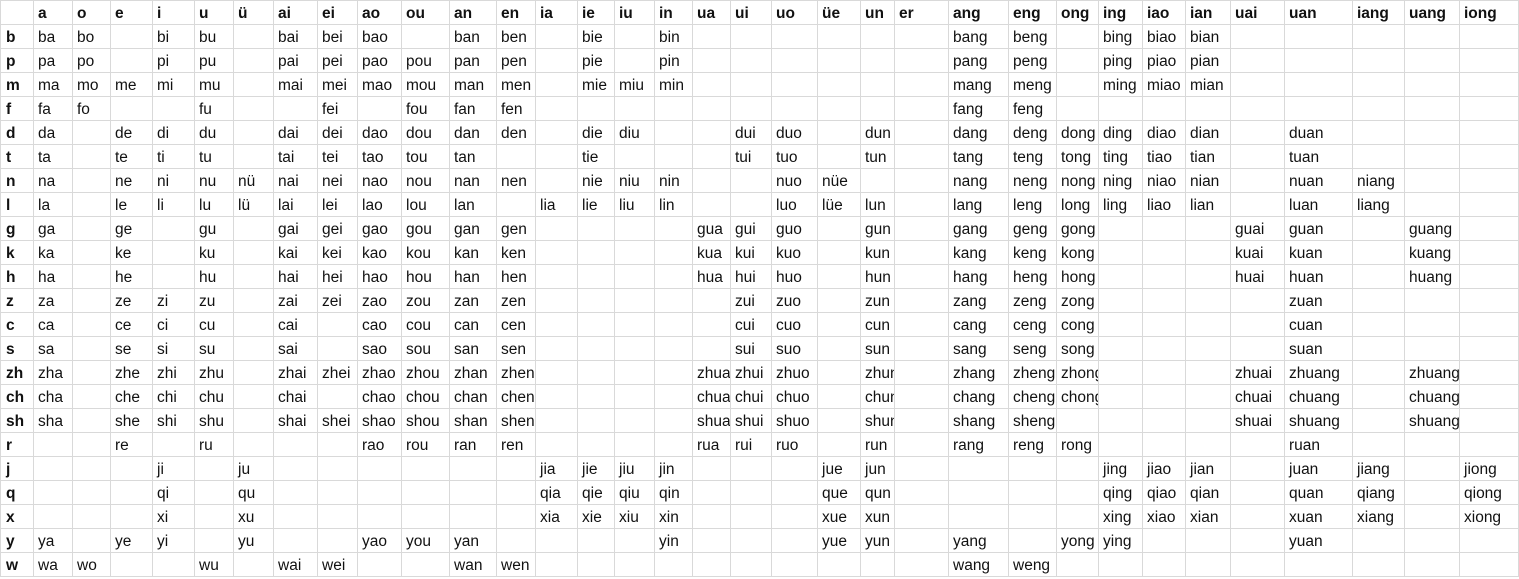 This screenshot has height=579, width=1519. I want to click on syllable-cell: ka, so click(53, 252).